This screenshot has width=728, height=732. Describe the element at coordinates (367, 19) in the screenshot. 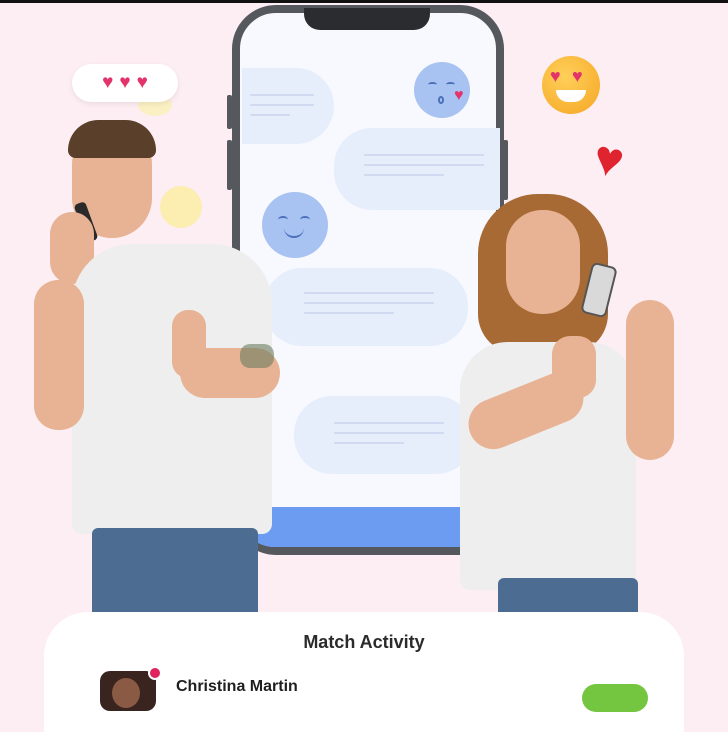

I see `phone-notch` at that location.